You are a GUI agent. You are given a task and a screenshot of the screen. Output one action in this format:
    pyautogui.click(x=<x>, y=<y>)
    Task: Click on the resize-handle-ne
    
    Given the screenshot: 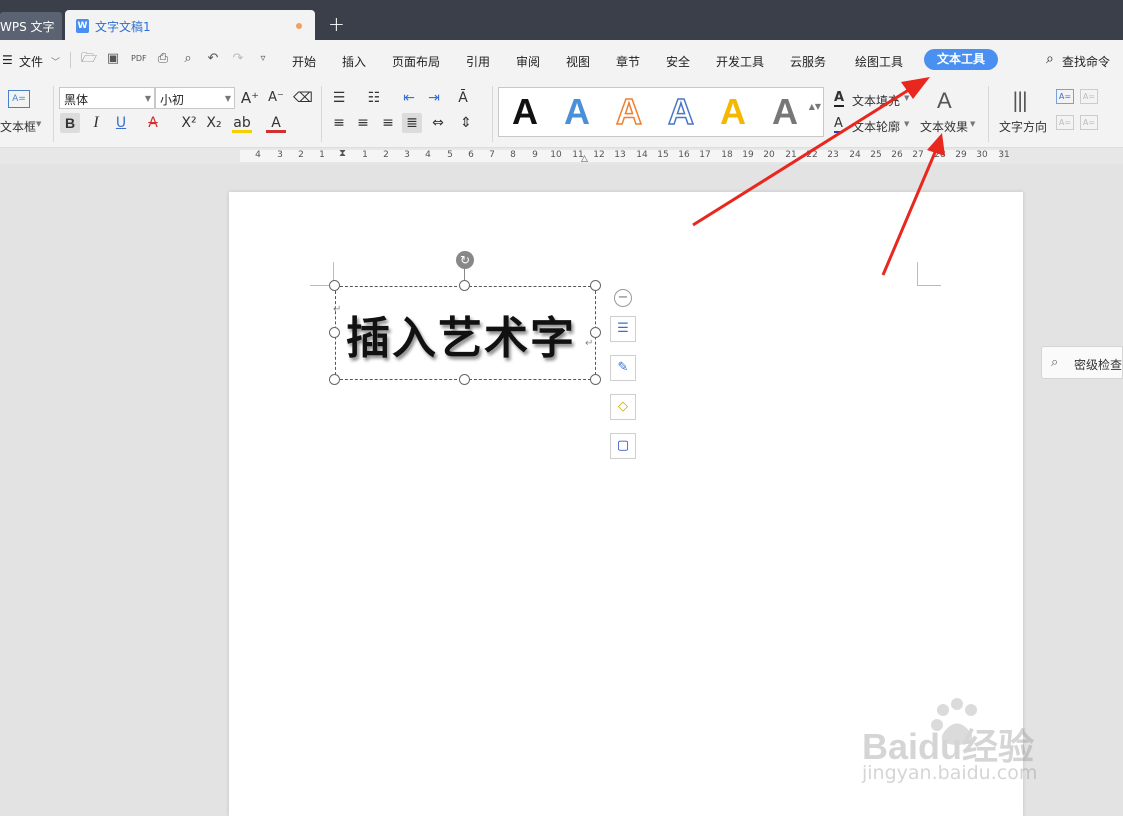 What is the action you would take?
    pyautogui.click(x=595, y=285)
    